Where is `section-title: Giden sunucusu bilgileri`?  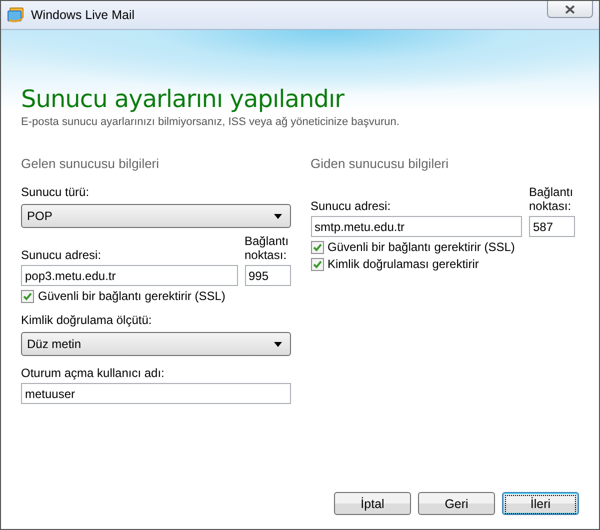 section-title: Giden sunucusu bilgileri is located at coordinates (380, 163).